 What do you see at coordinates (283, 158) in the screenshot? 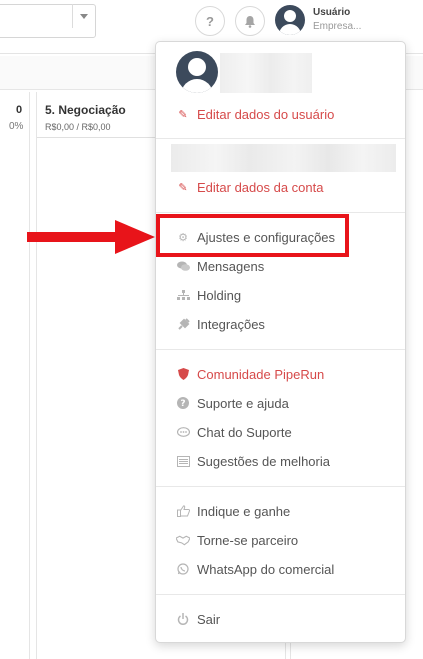
I see `redacted-account-name` at bounding box center [283, 158].